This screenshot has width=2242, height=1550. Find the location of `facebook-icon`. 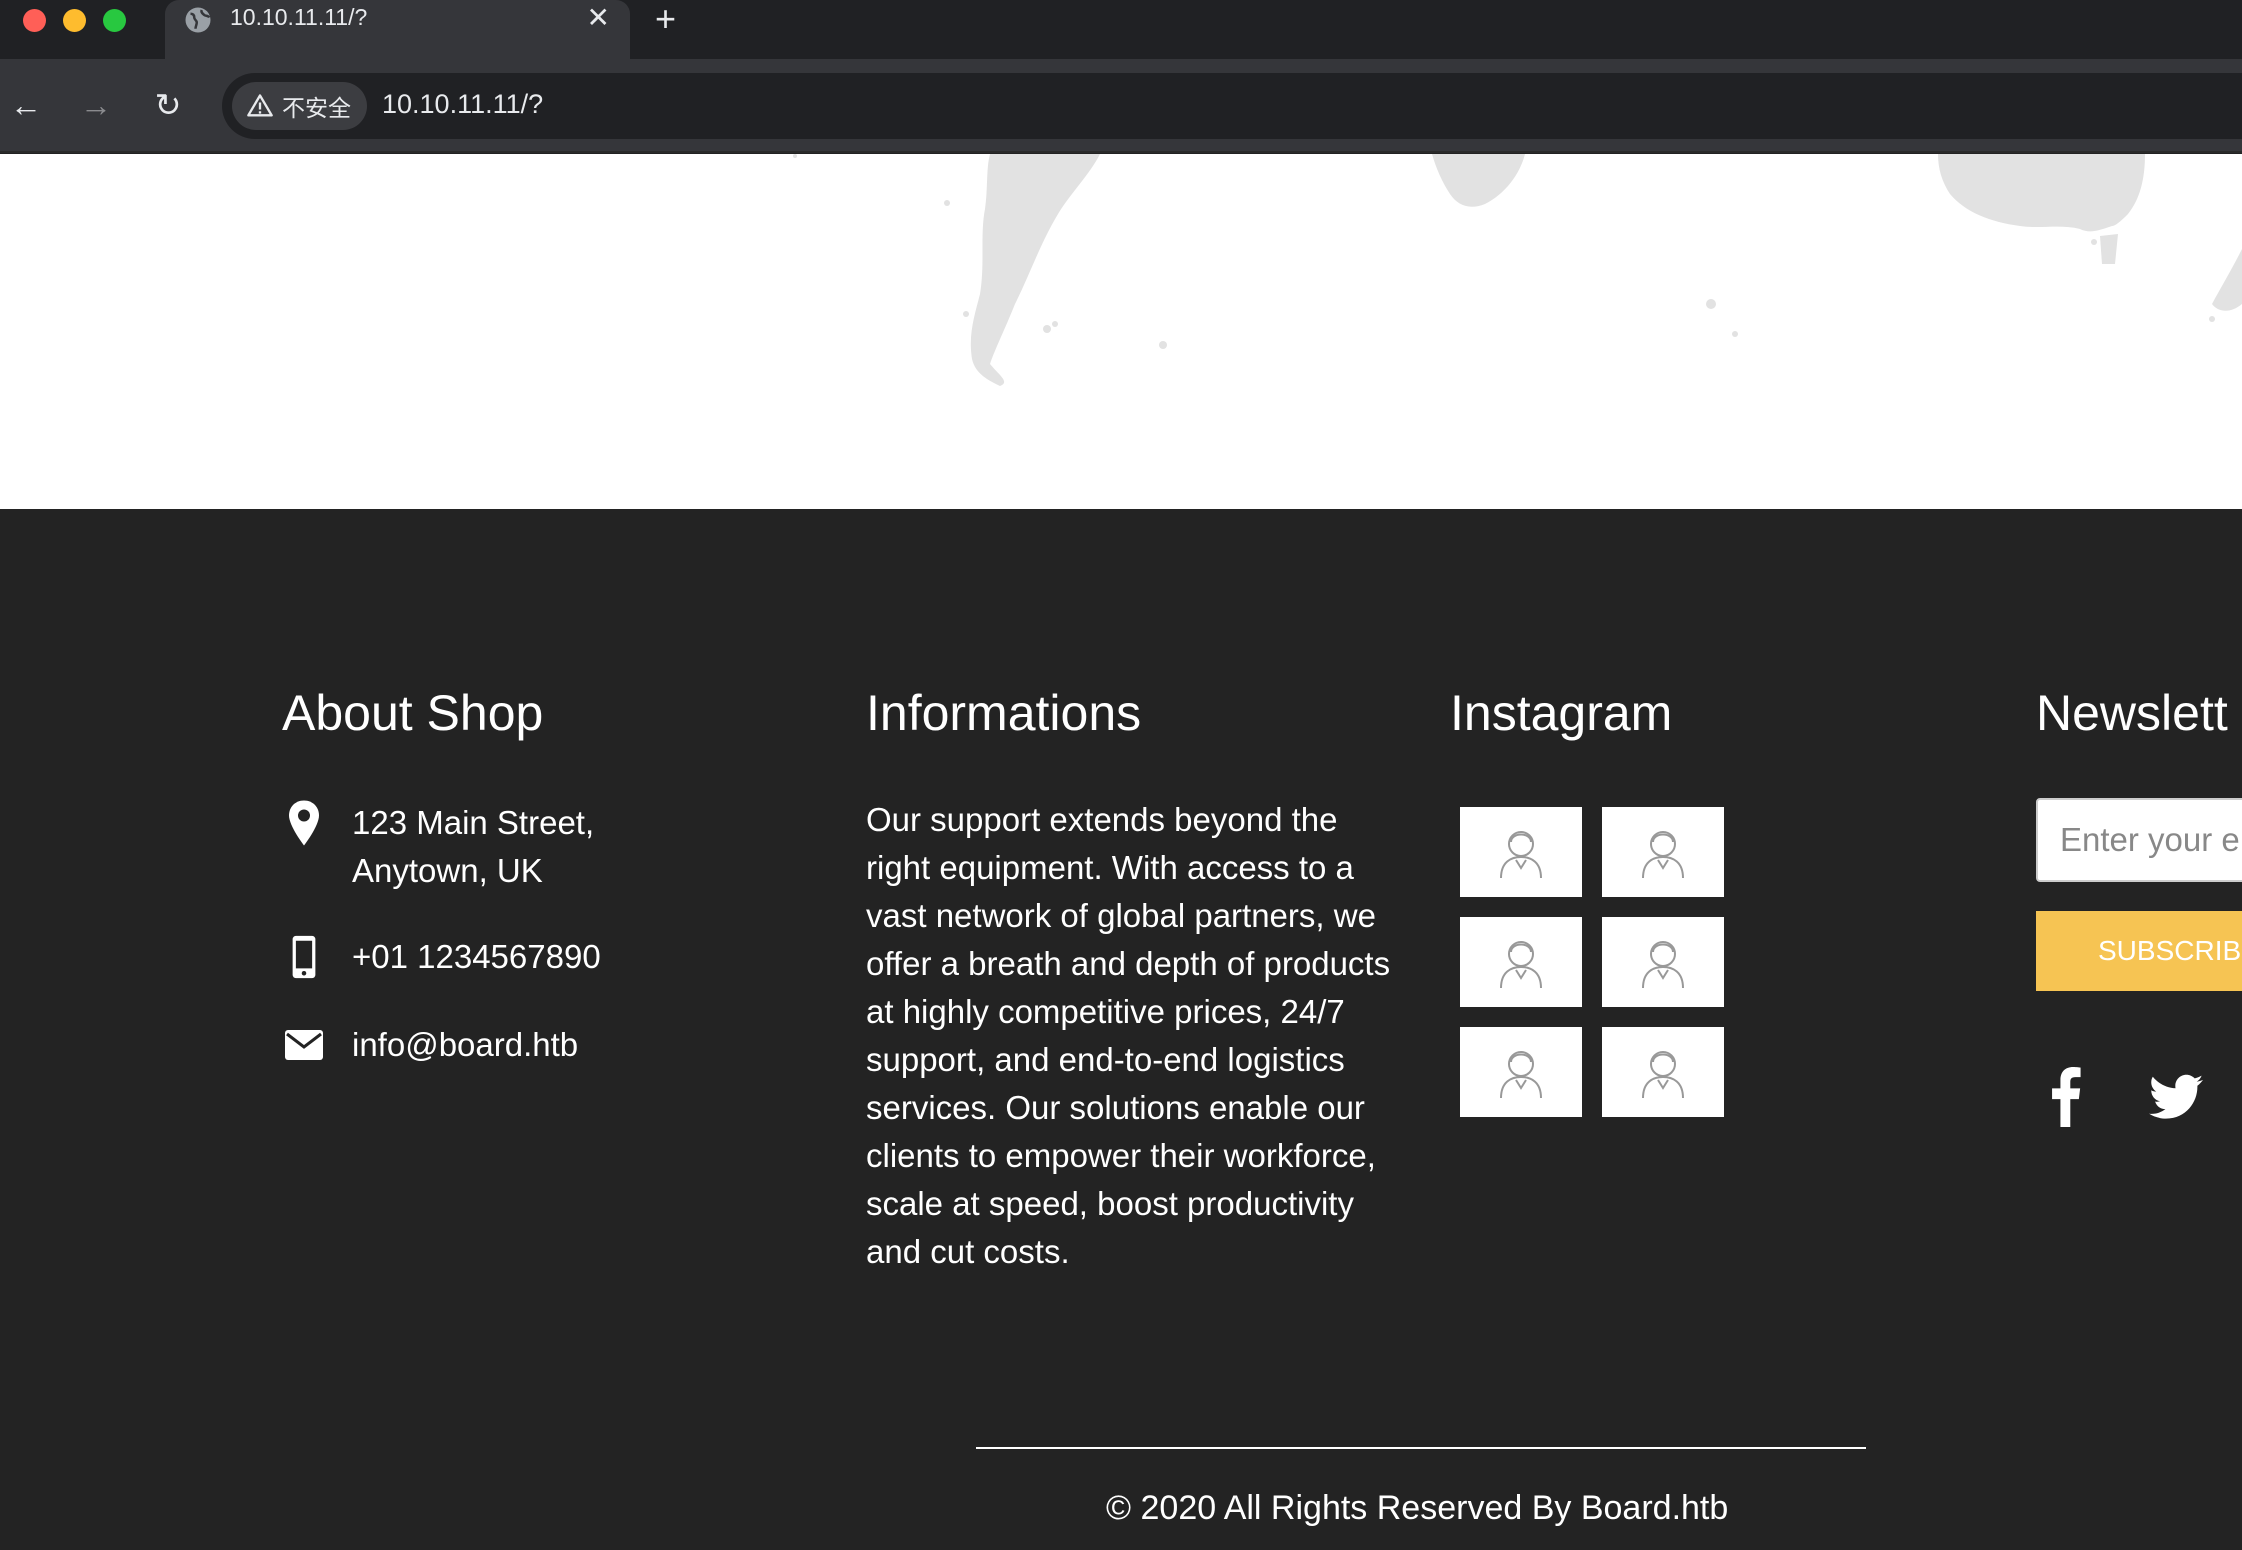

facebook-icon is located at coordinates (2066, 1097).